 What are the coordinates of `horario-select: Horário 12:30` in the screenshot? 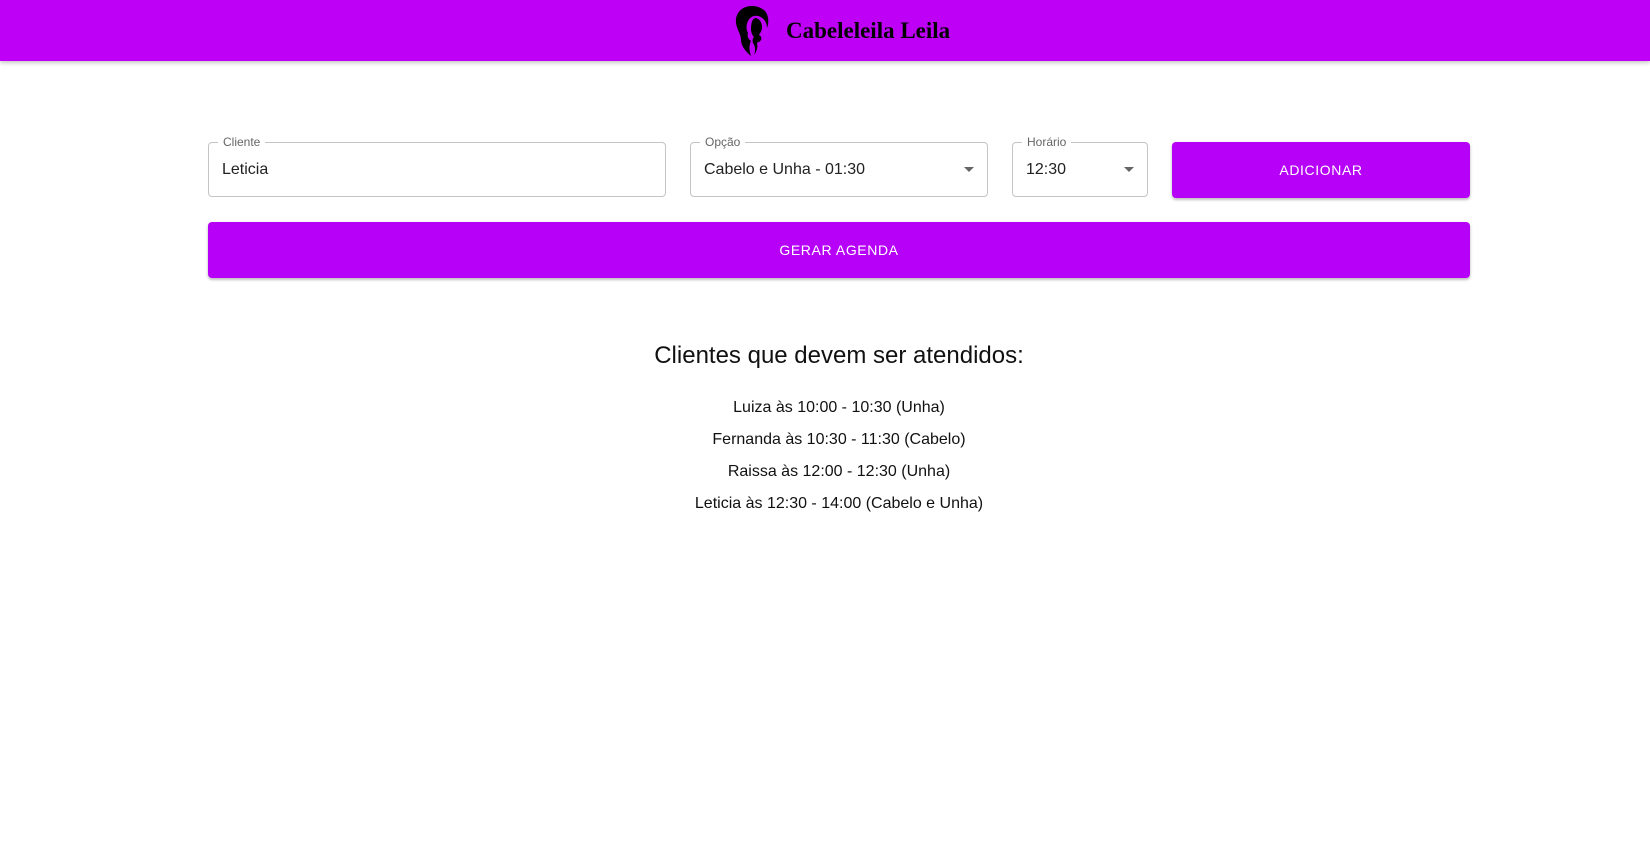 It's located at (1080, 165).